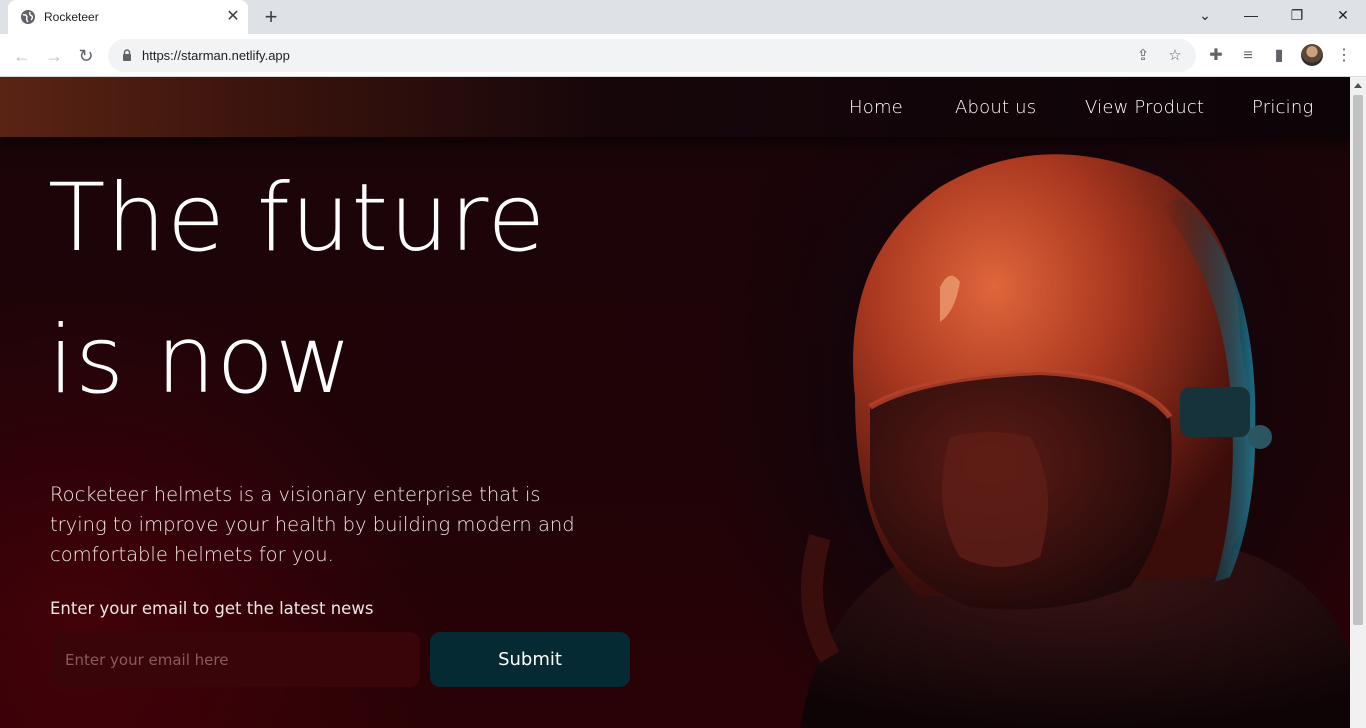  I want to click on lock-icon, so click(127, 55).